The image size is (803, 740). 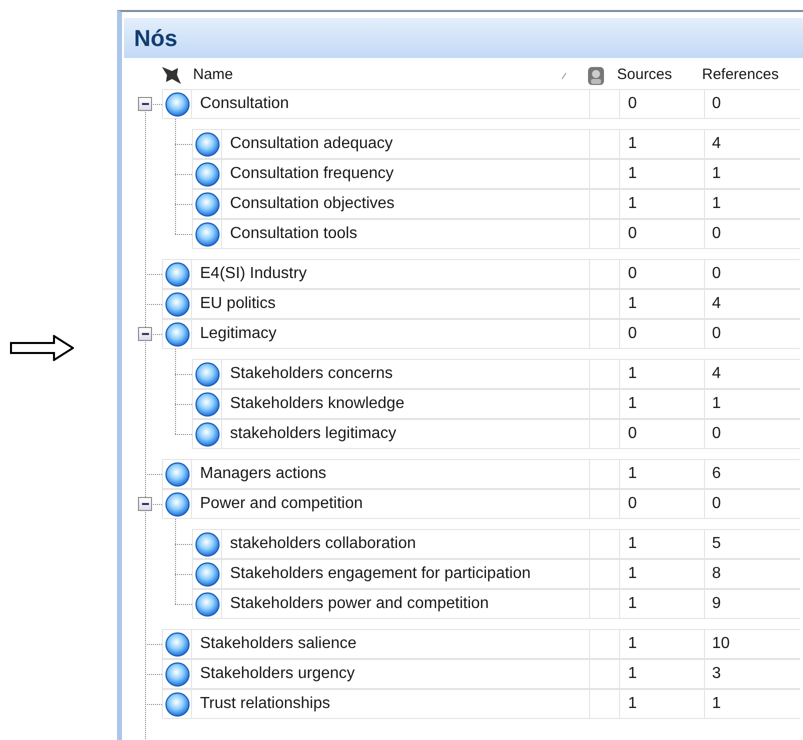 I want to click on node-name: Power and competition, so click(x=391, y=504).